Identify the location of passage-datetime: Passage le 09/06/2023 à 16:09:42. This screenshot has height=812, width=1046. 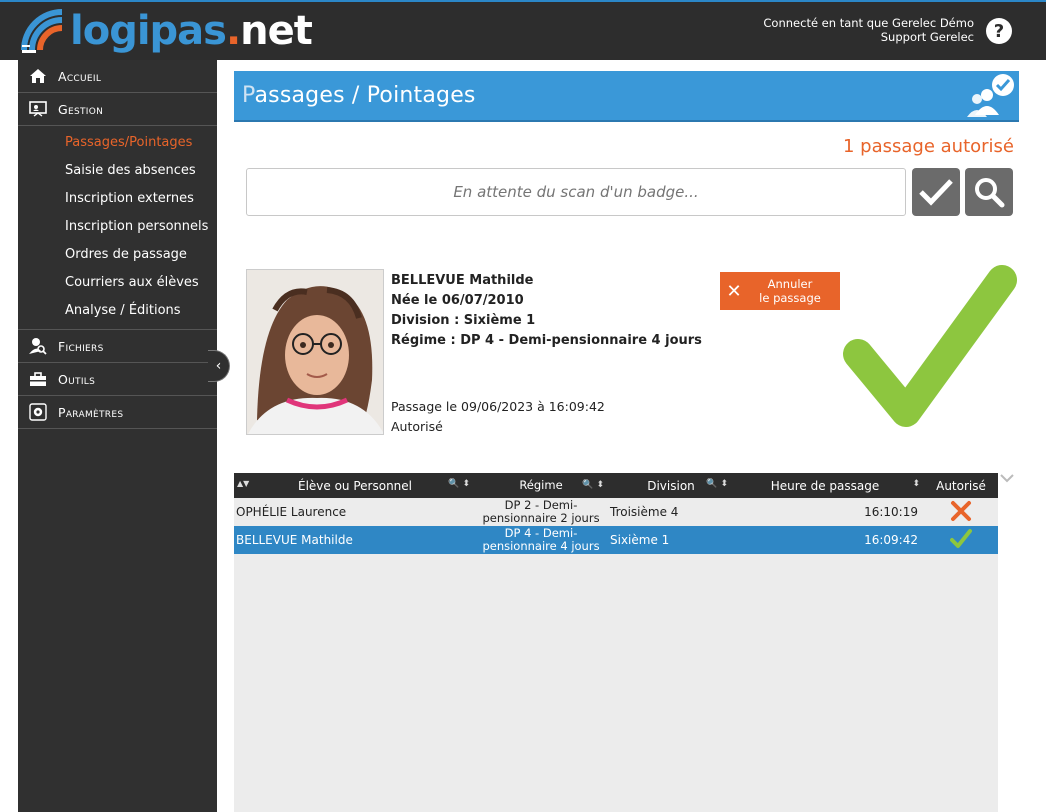
(498, 406).